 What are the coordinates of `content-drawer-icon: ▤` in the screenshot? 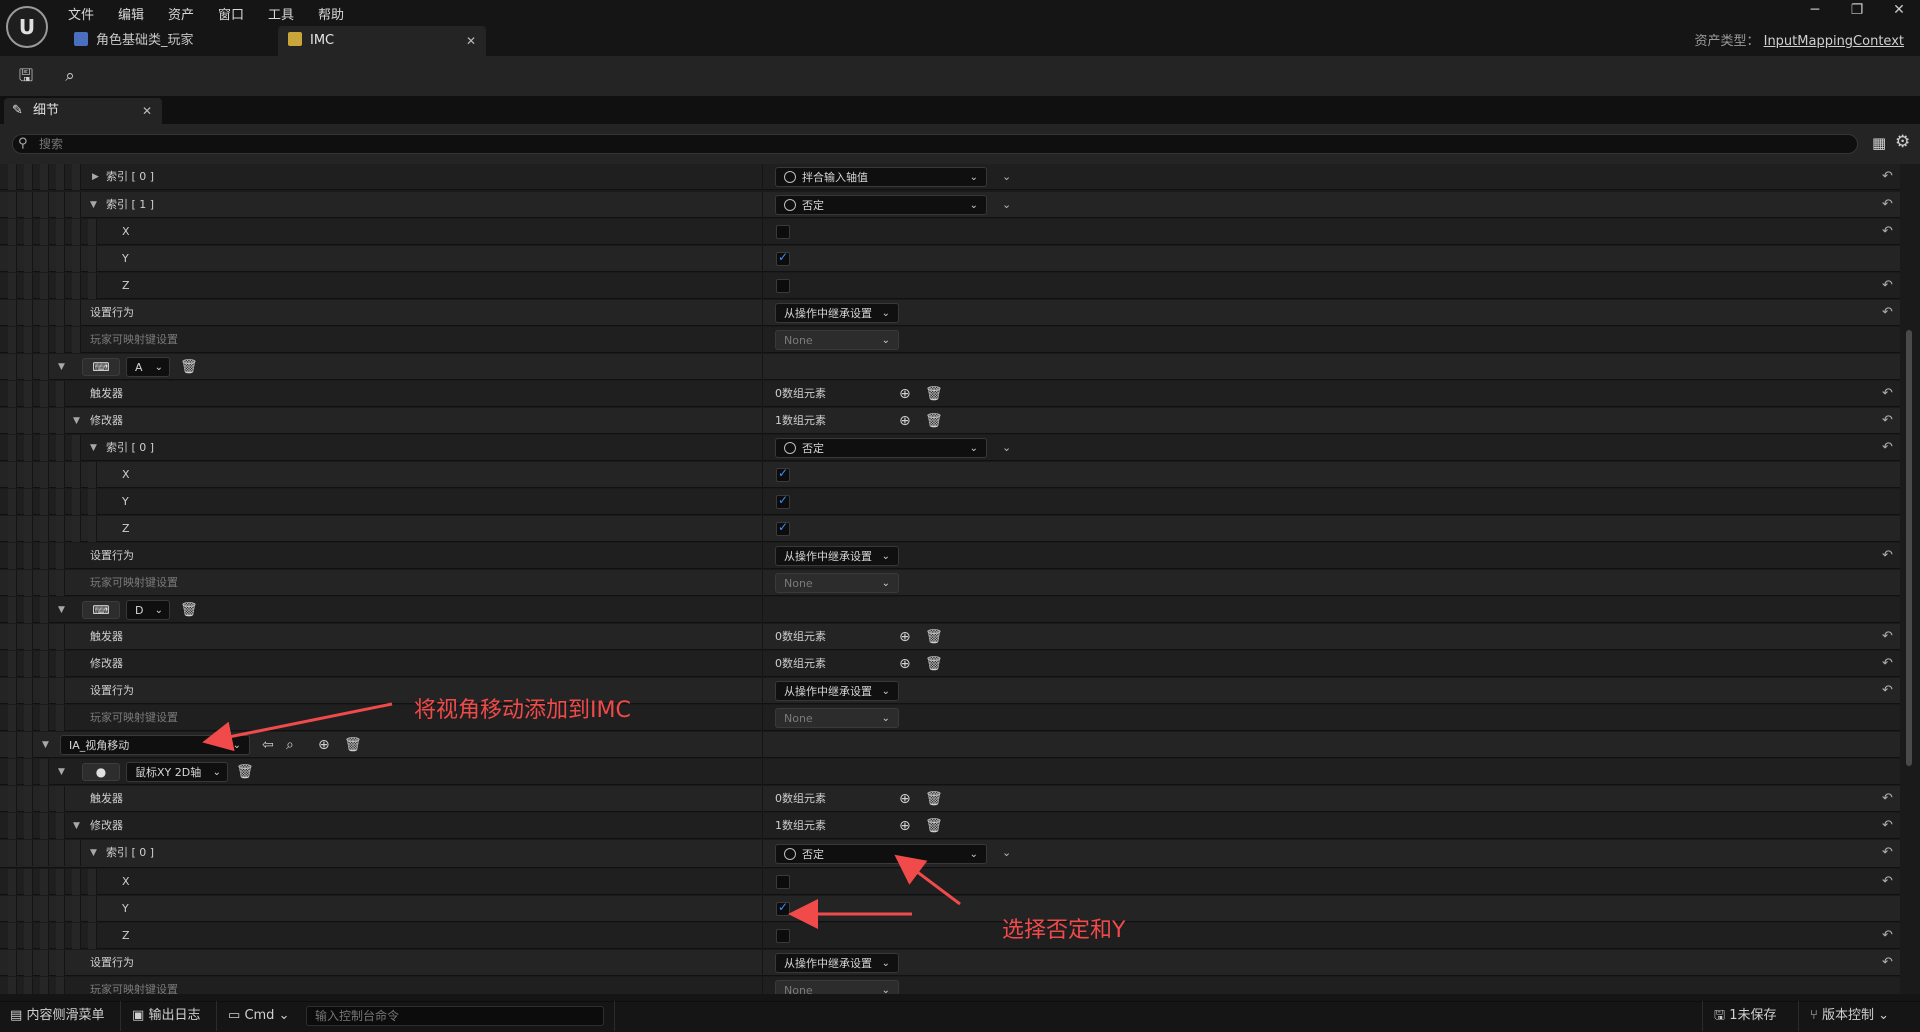 It's located at (16, 1015).